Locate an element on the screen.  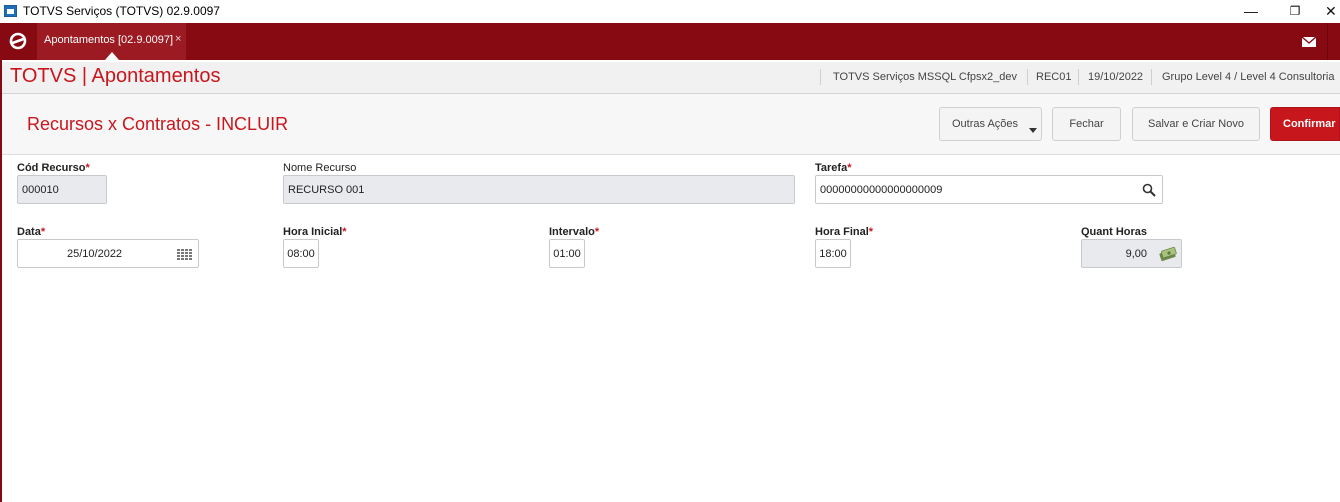
window-title: TOTVS Serviços (TOTVS) 02.9.0097 is located at coordinates (121, 11).